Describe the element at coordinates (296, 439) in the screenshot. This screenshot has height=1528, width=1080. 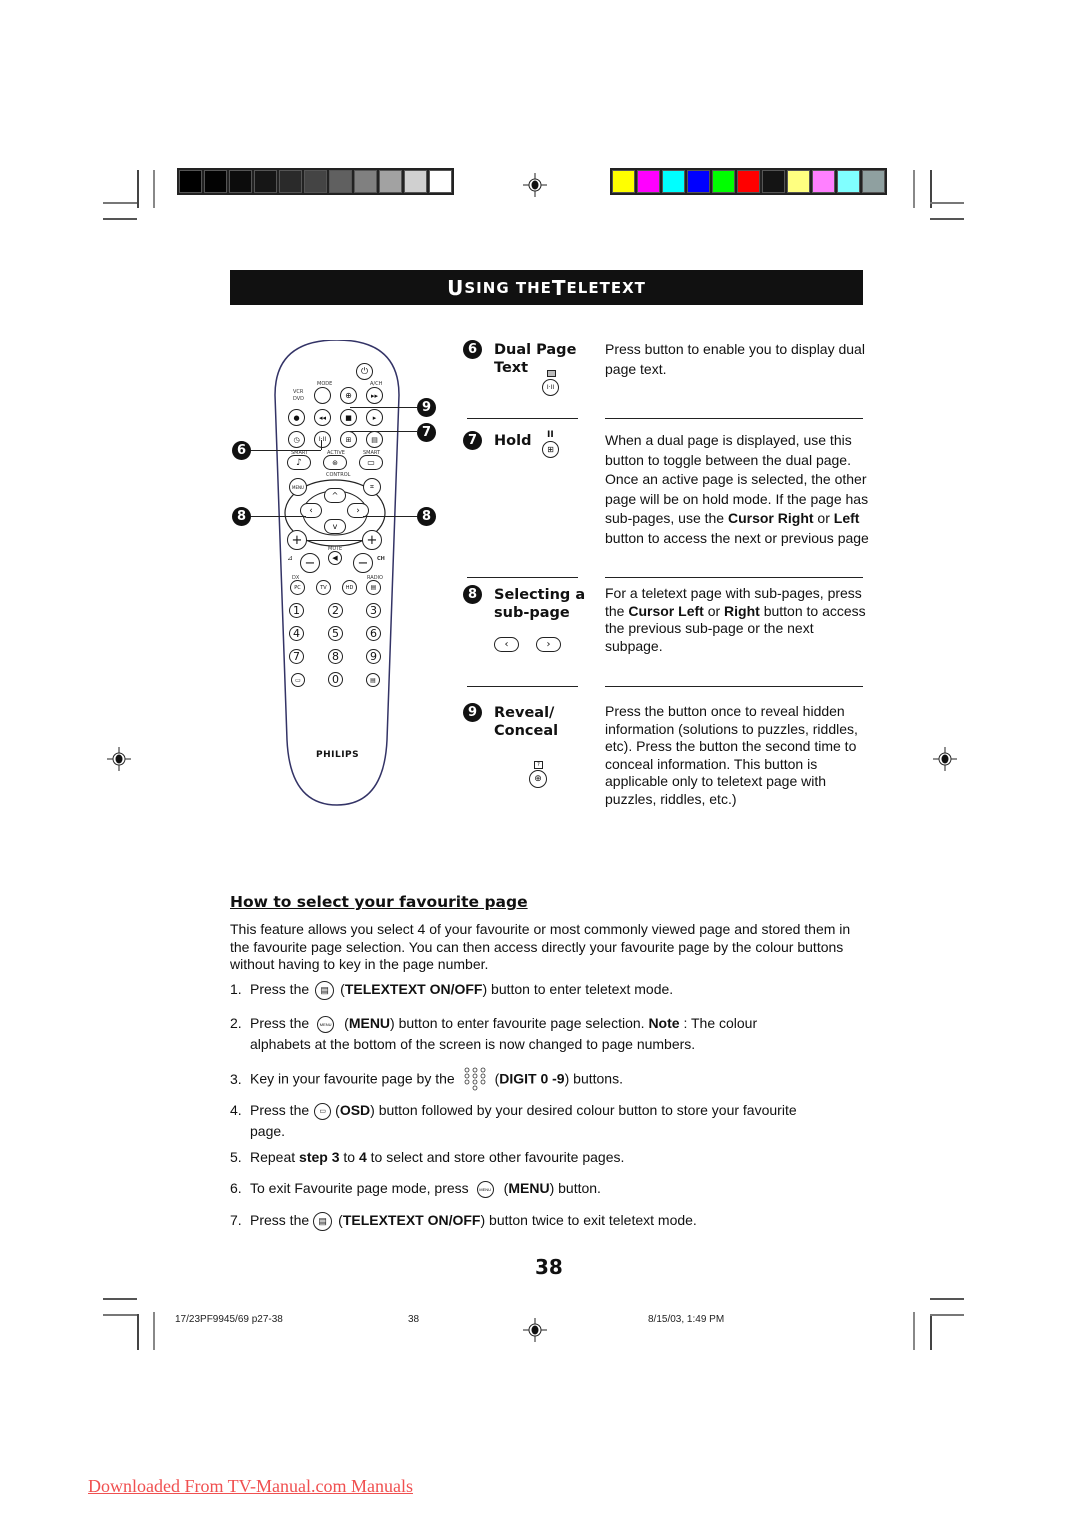
I see `timer-button: ◷` at that location.